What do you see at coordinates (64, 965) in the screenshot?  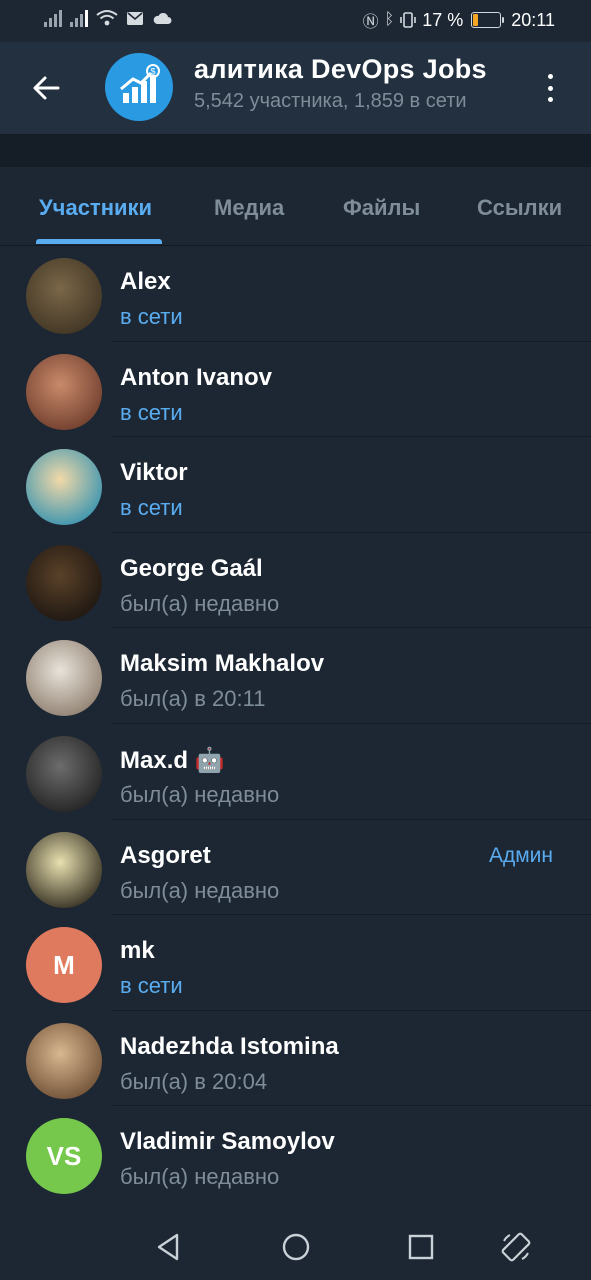 I see `avatar: M` at bounding box center [64, 965].